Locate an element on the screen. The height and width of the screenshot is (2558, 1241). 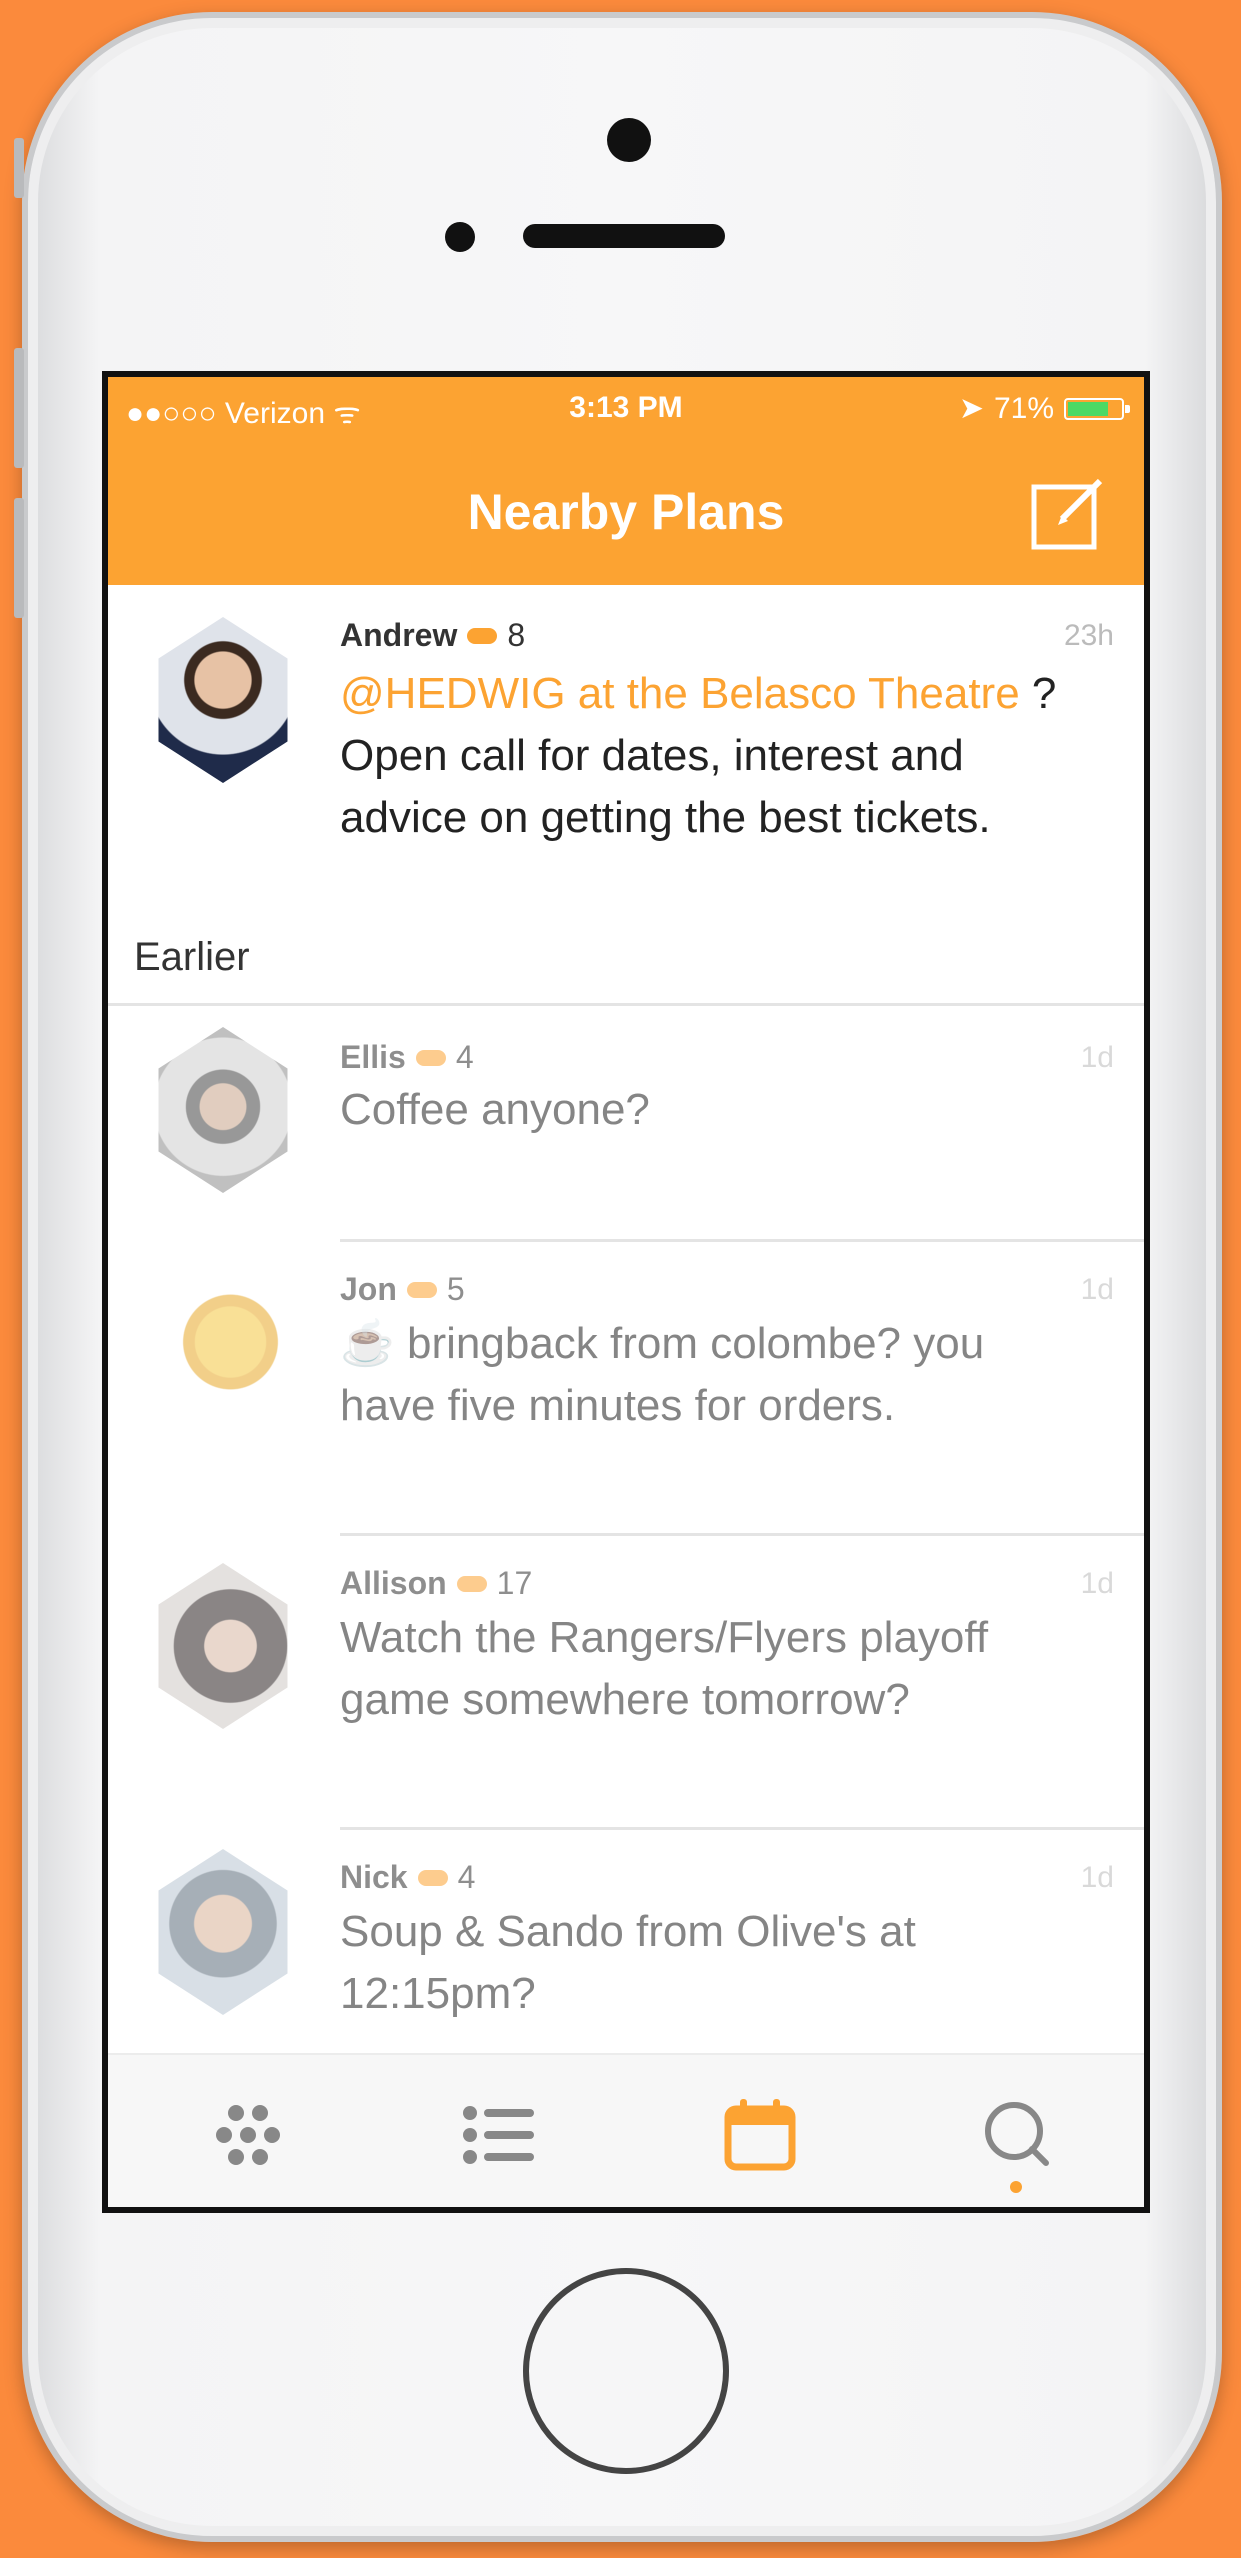
post-meta: Andrew 8 is located at coordinates (432, 635).